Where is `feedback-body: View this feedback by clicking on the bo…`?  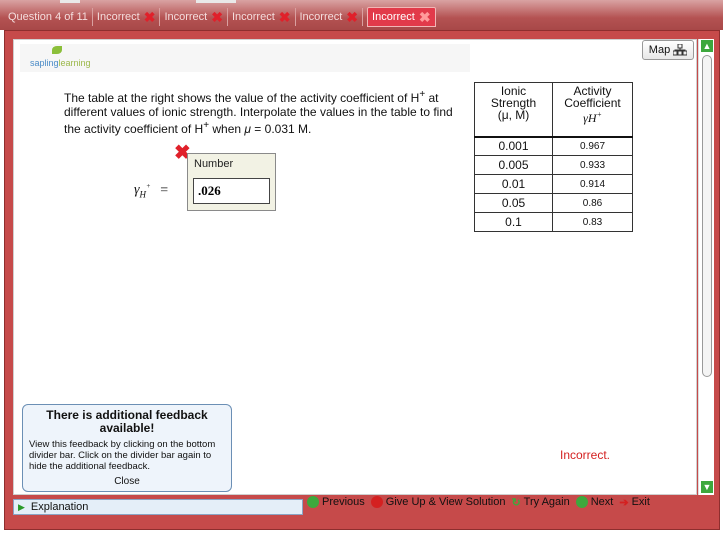
feedback-body: View this feedback by clicking on the bo… is located at coordinates (122, 455).